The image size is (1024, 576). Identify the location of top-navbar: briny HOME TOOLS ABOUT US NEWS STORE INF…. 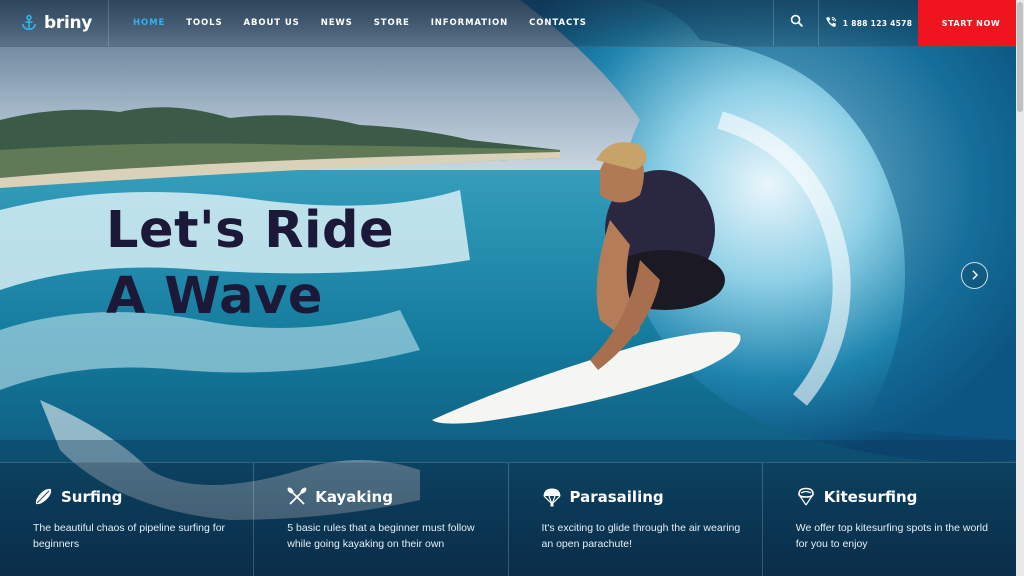
(512, 23).